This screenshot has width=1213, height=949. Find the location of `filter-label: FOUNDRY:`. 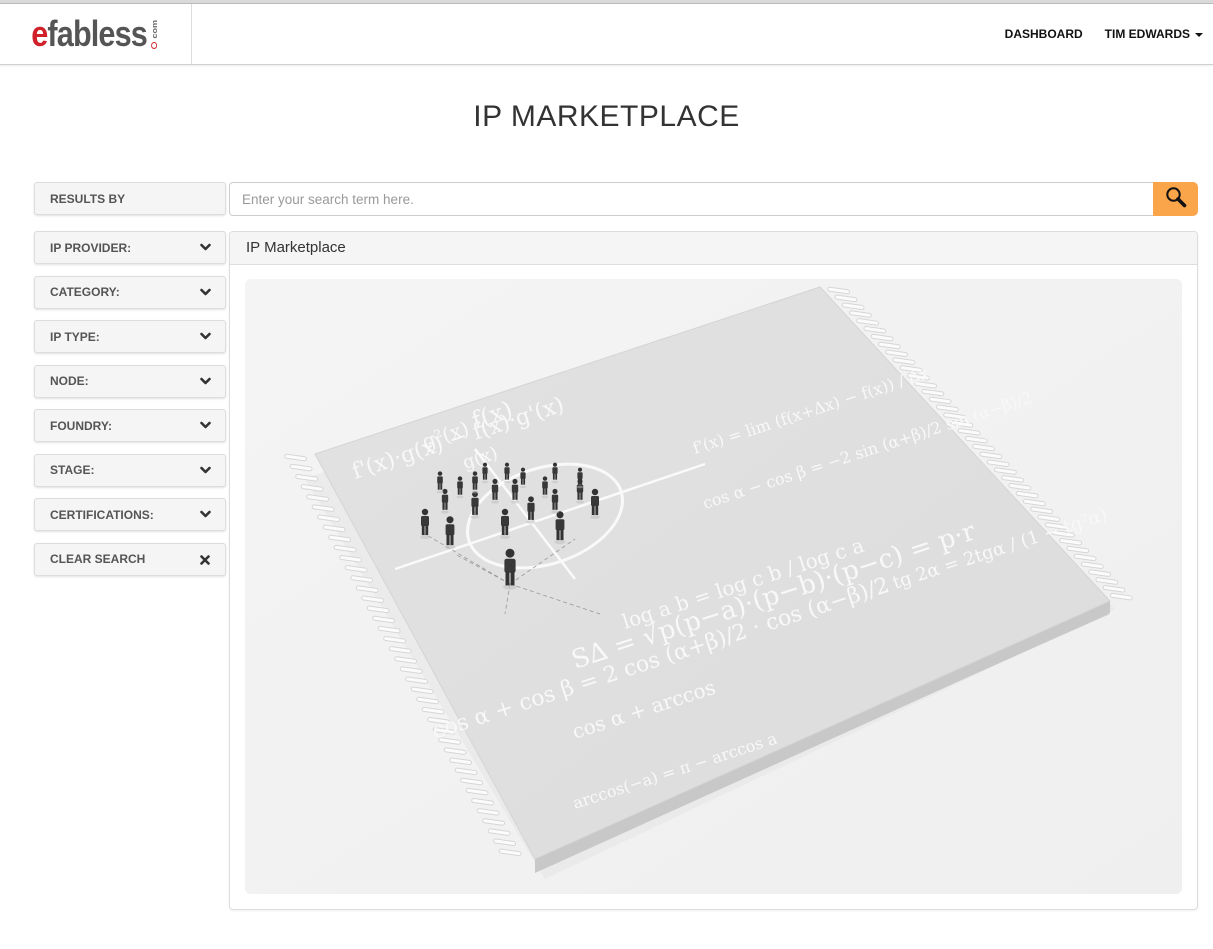

filter-label: FOUNDRY: is located at coordinates (81, 425).